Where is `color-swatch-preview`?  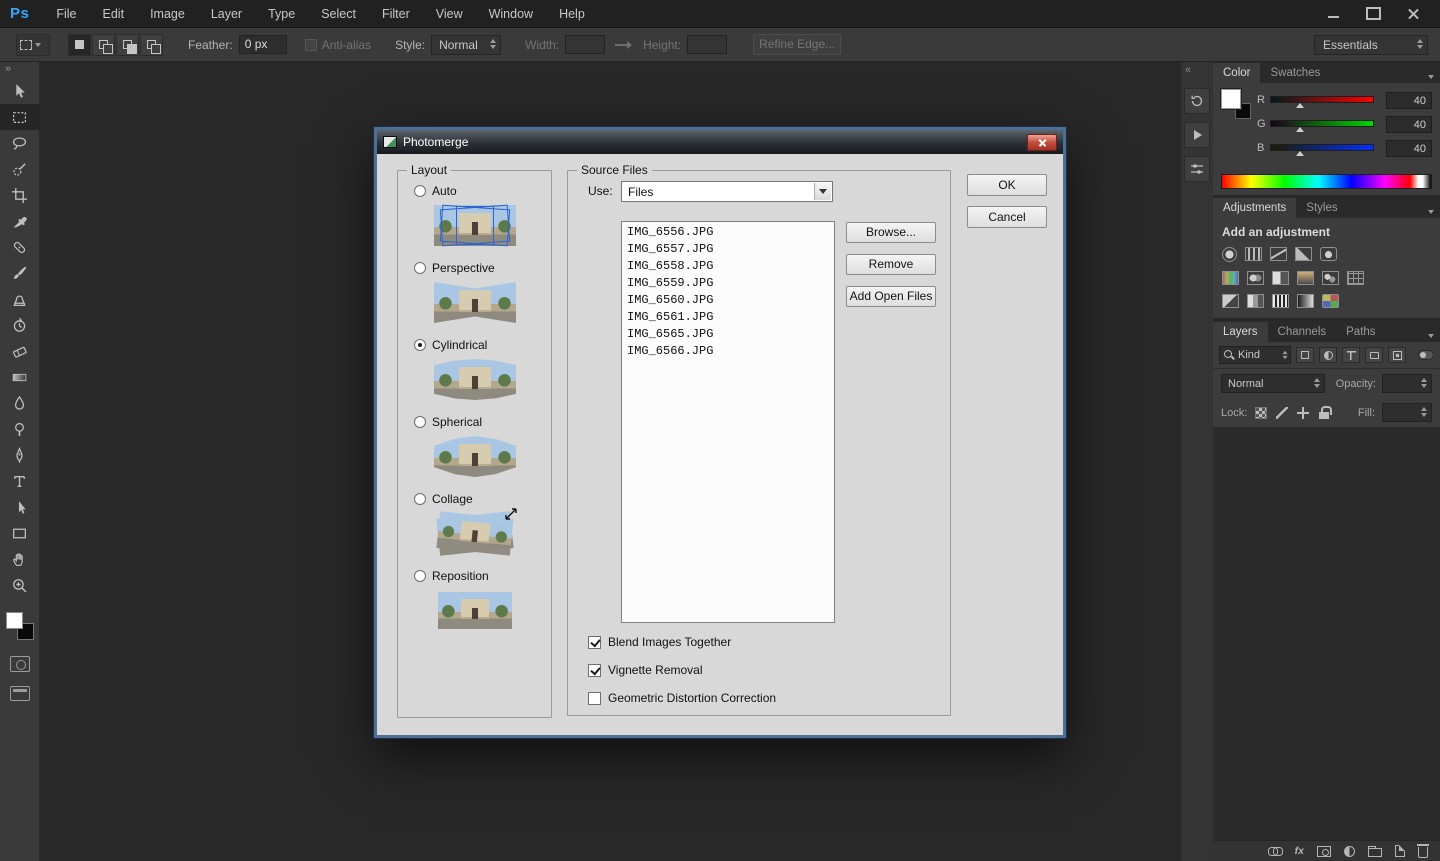 color-swatch-preview is located at coordinates (1237, 105).